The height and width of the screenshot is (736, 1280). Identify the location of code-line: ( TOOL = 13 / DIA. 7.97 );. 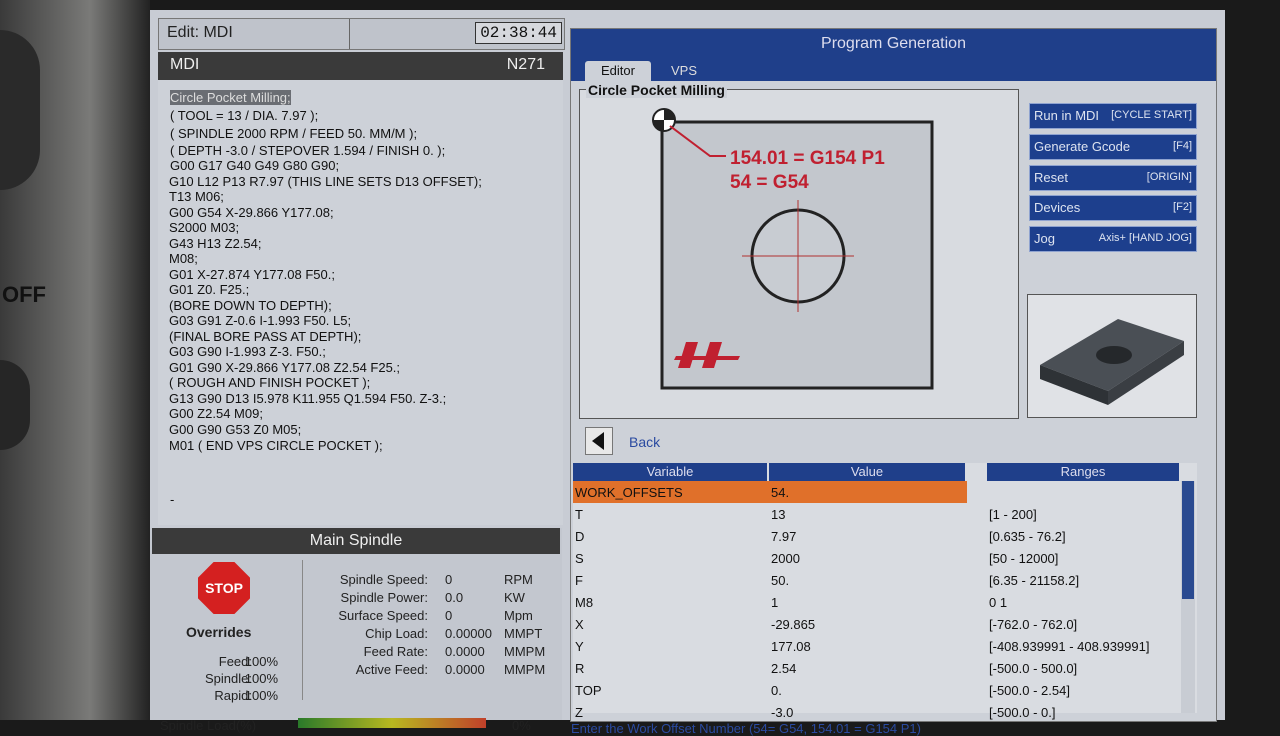
(244, 115).